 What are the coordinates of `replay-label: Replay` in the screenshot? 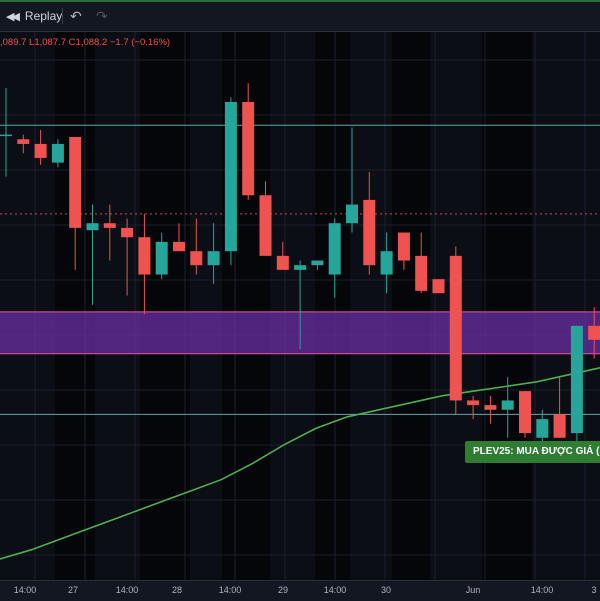 It's located at (43, 16).